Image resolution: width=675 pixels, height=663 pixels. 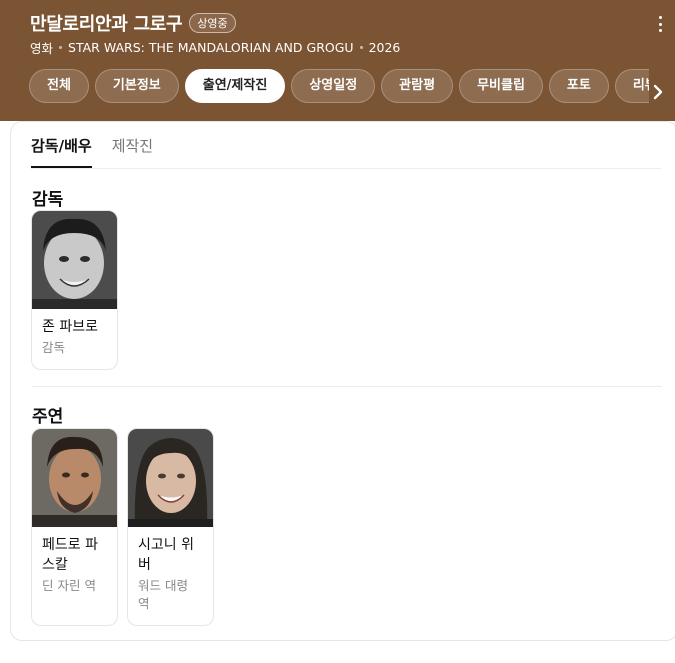 What do you see at coordinates (347, 386) in the screenshot?
I see `section-divider` at bounding box center [347, 386].